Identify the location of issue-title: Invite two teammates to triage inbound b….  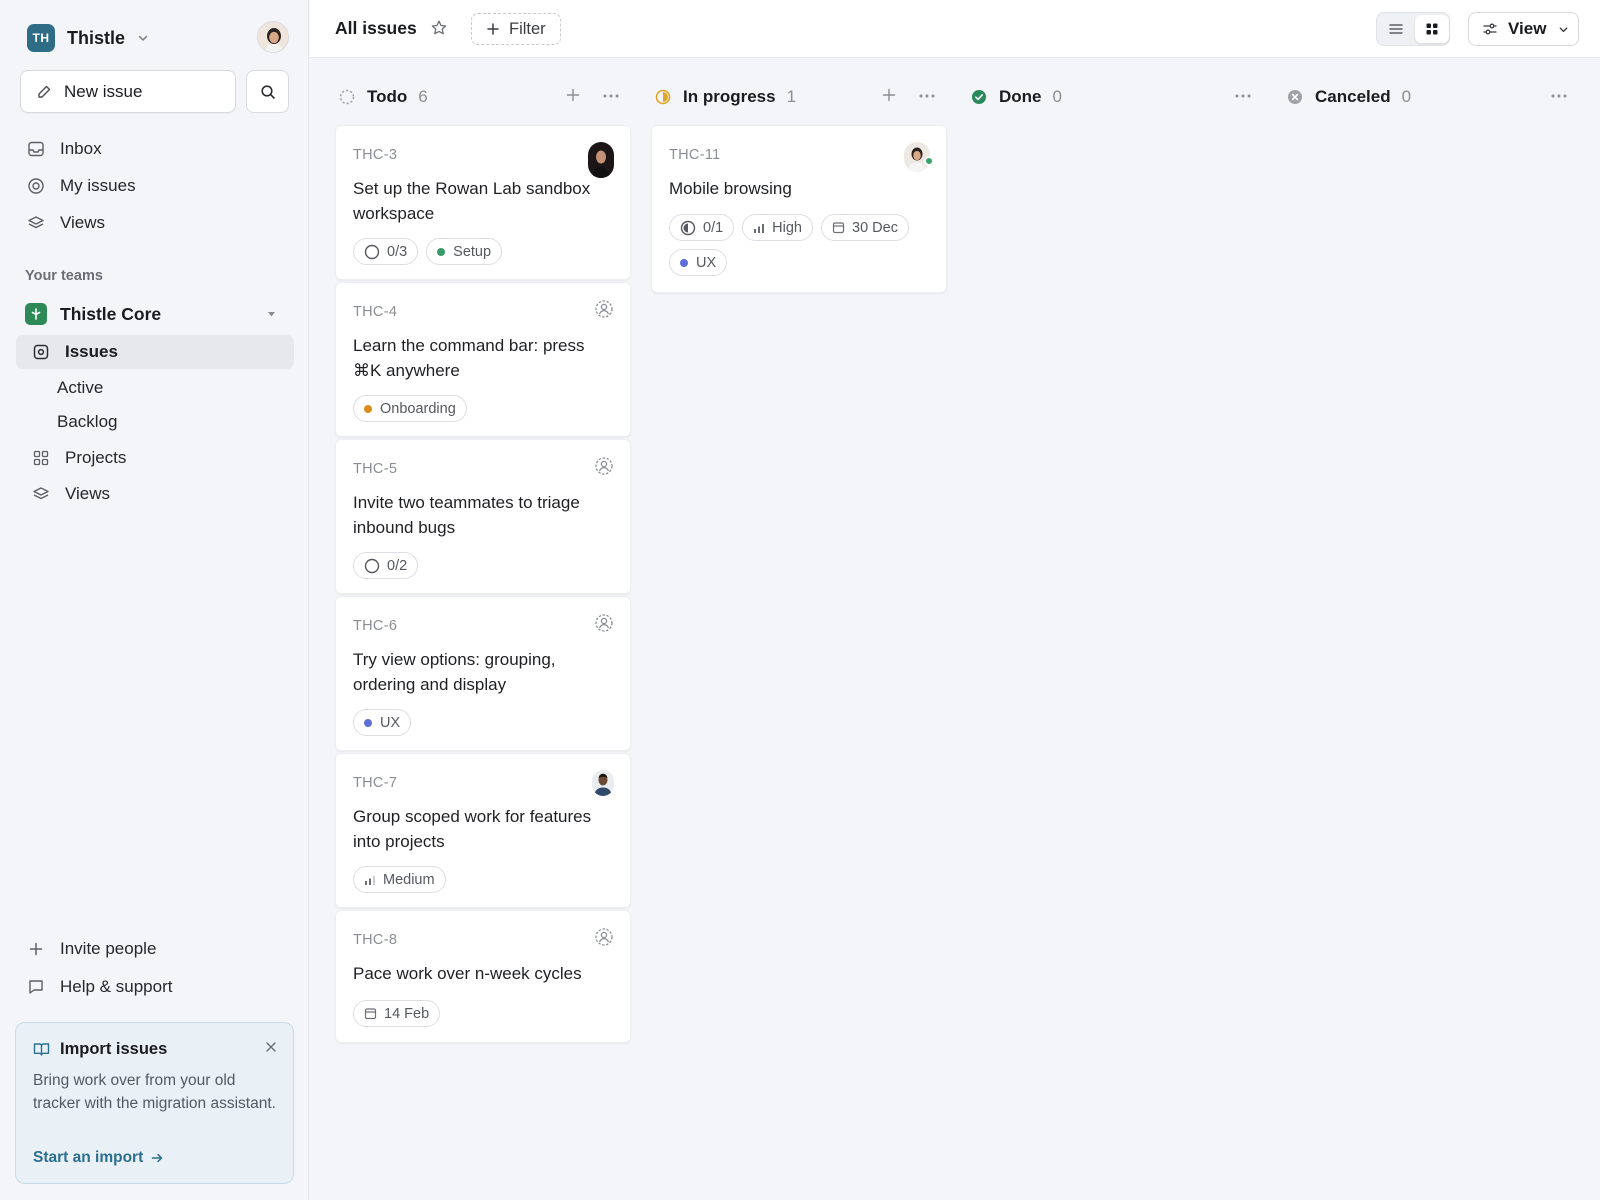
(466, 515).